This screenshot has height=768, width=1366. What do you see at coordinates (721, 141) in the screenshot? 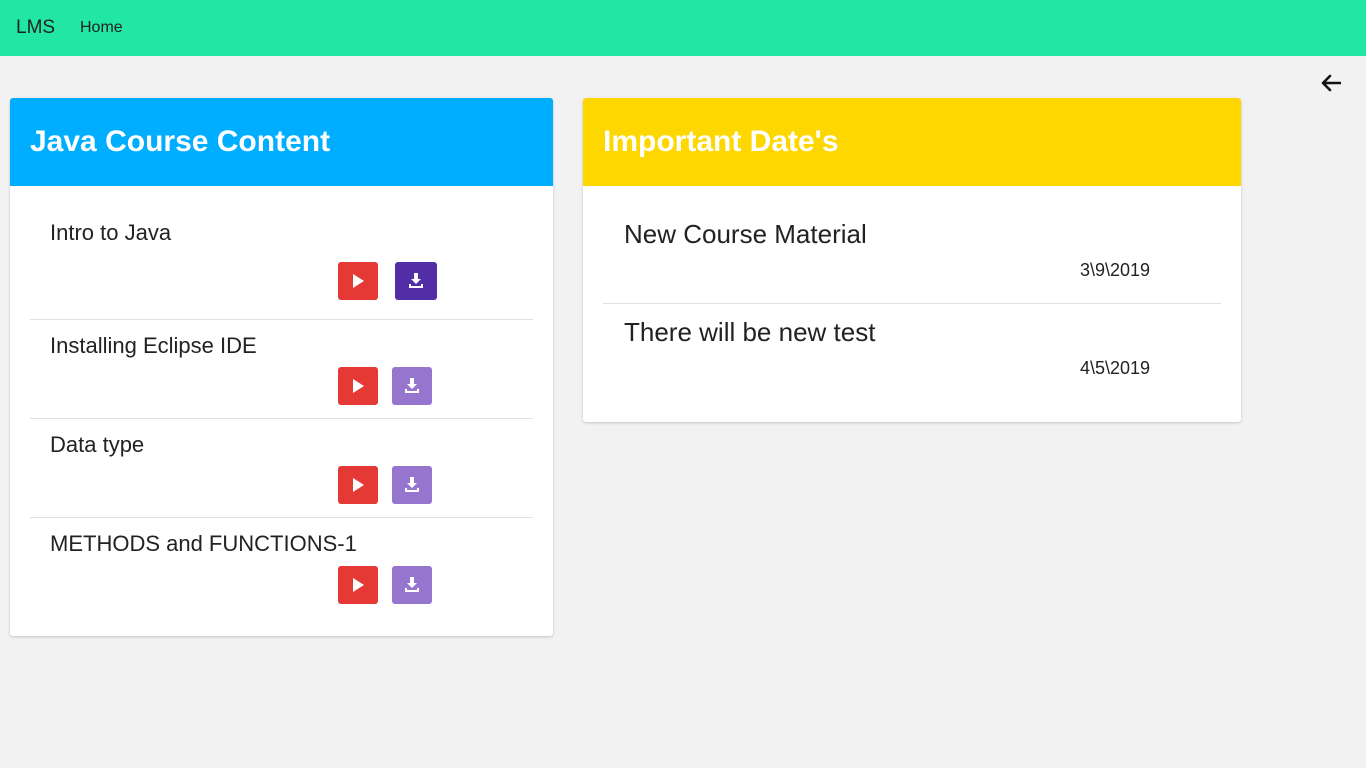
I see `dates-card-title: Important Date's` at bounding box center [721, 141].